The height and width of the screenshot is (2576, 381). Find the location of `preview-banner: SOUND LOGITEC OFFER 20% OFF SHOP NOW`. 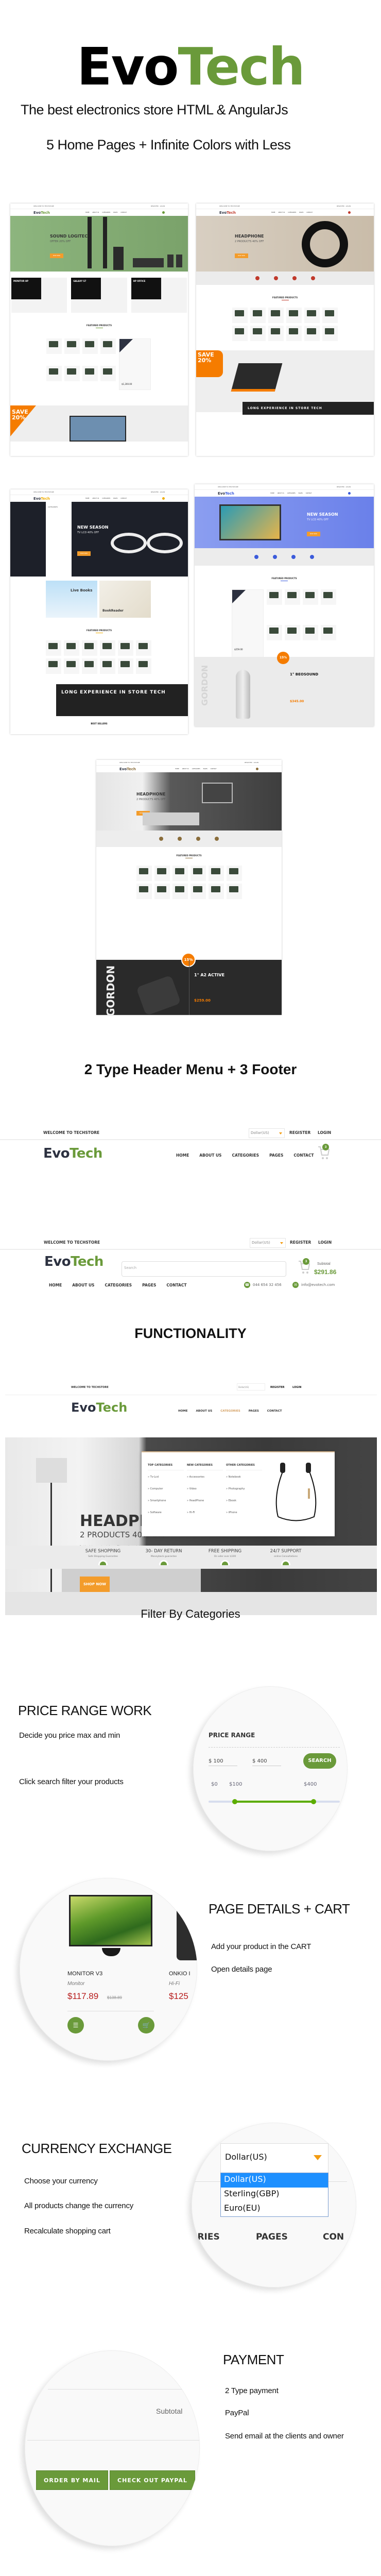

preview-banner: SOUND LOGITEC OFFER 20% OFF SHOP NOW is located at coordinates (99, 244).